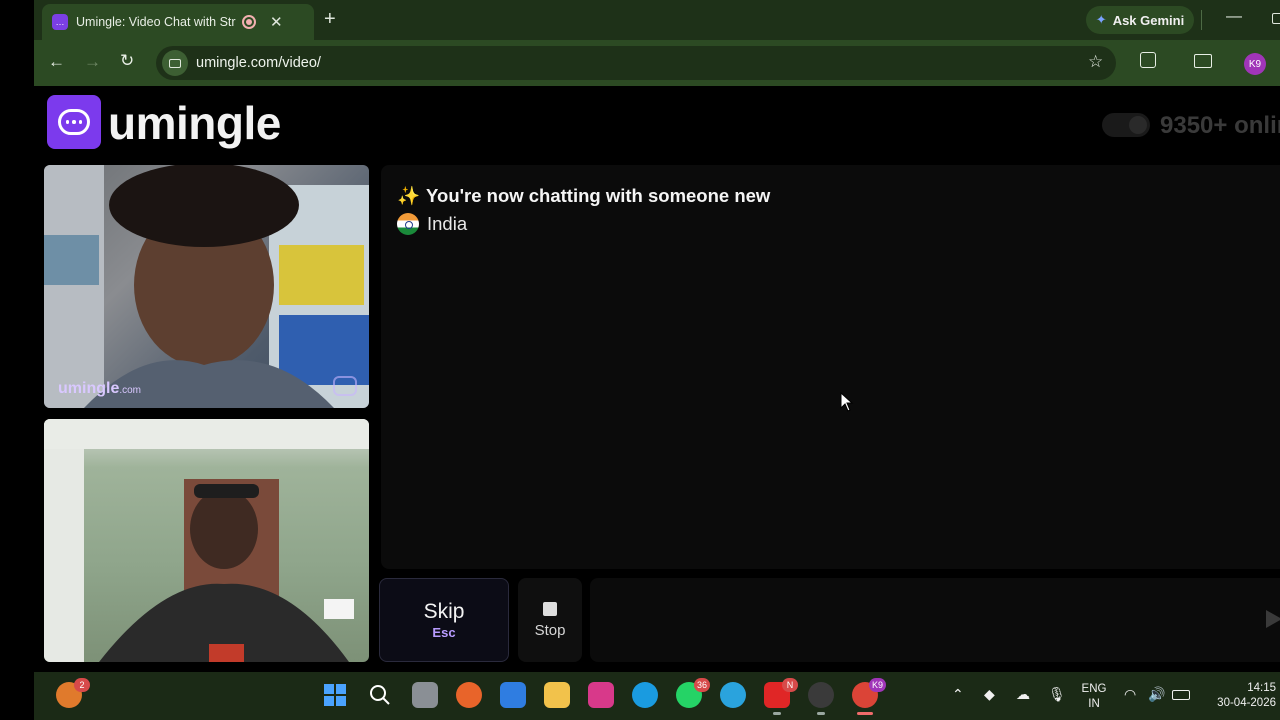 The width and height of the screenshot is (1280, 720). What do you see at coordinates (958, 694) in the screenshot?
I see `chevron-up-icon: ⌃` at bounding box center [958, 694].